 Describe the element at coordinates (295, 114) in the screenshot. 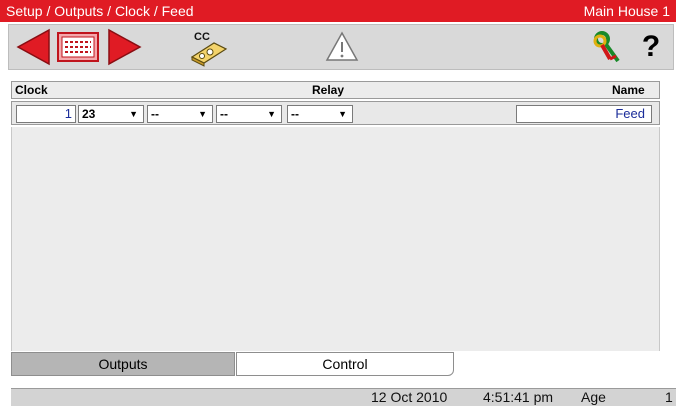

I see `relay-select-4-value: --` at that location.